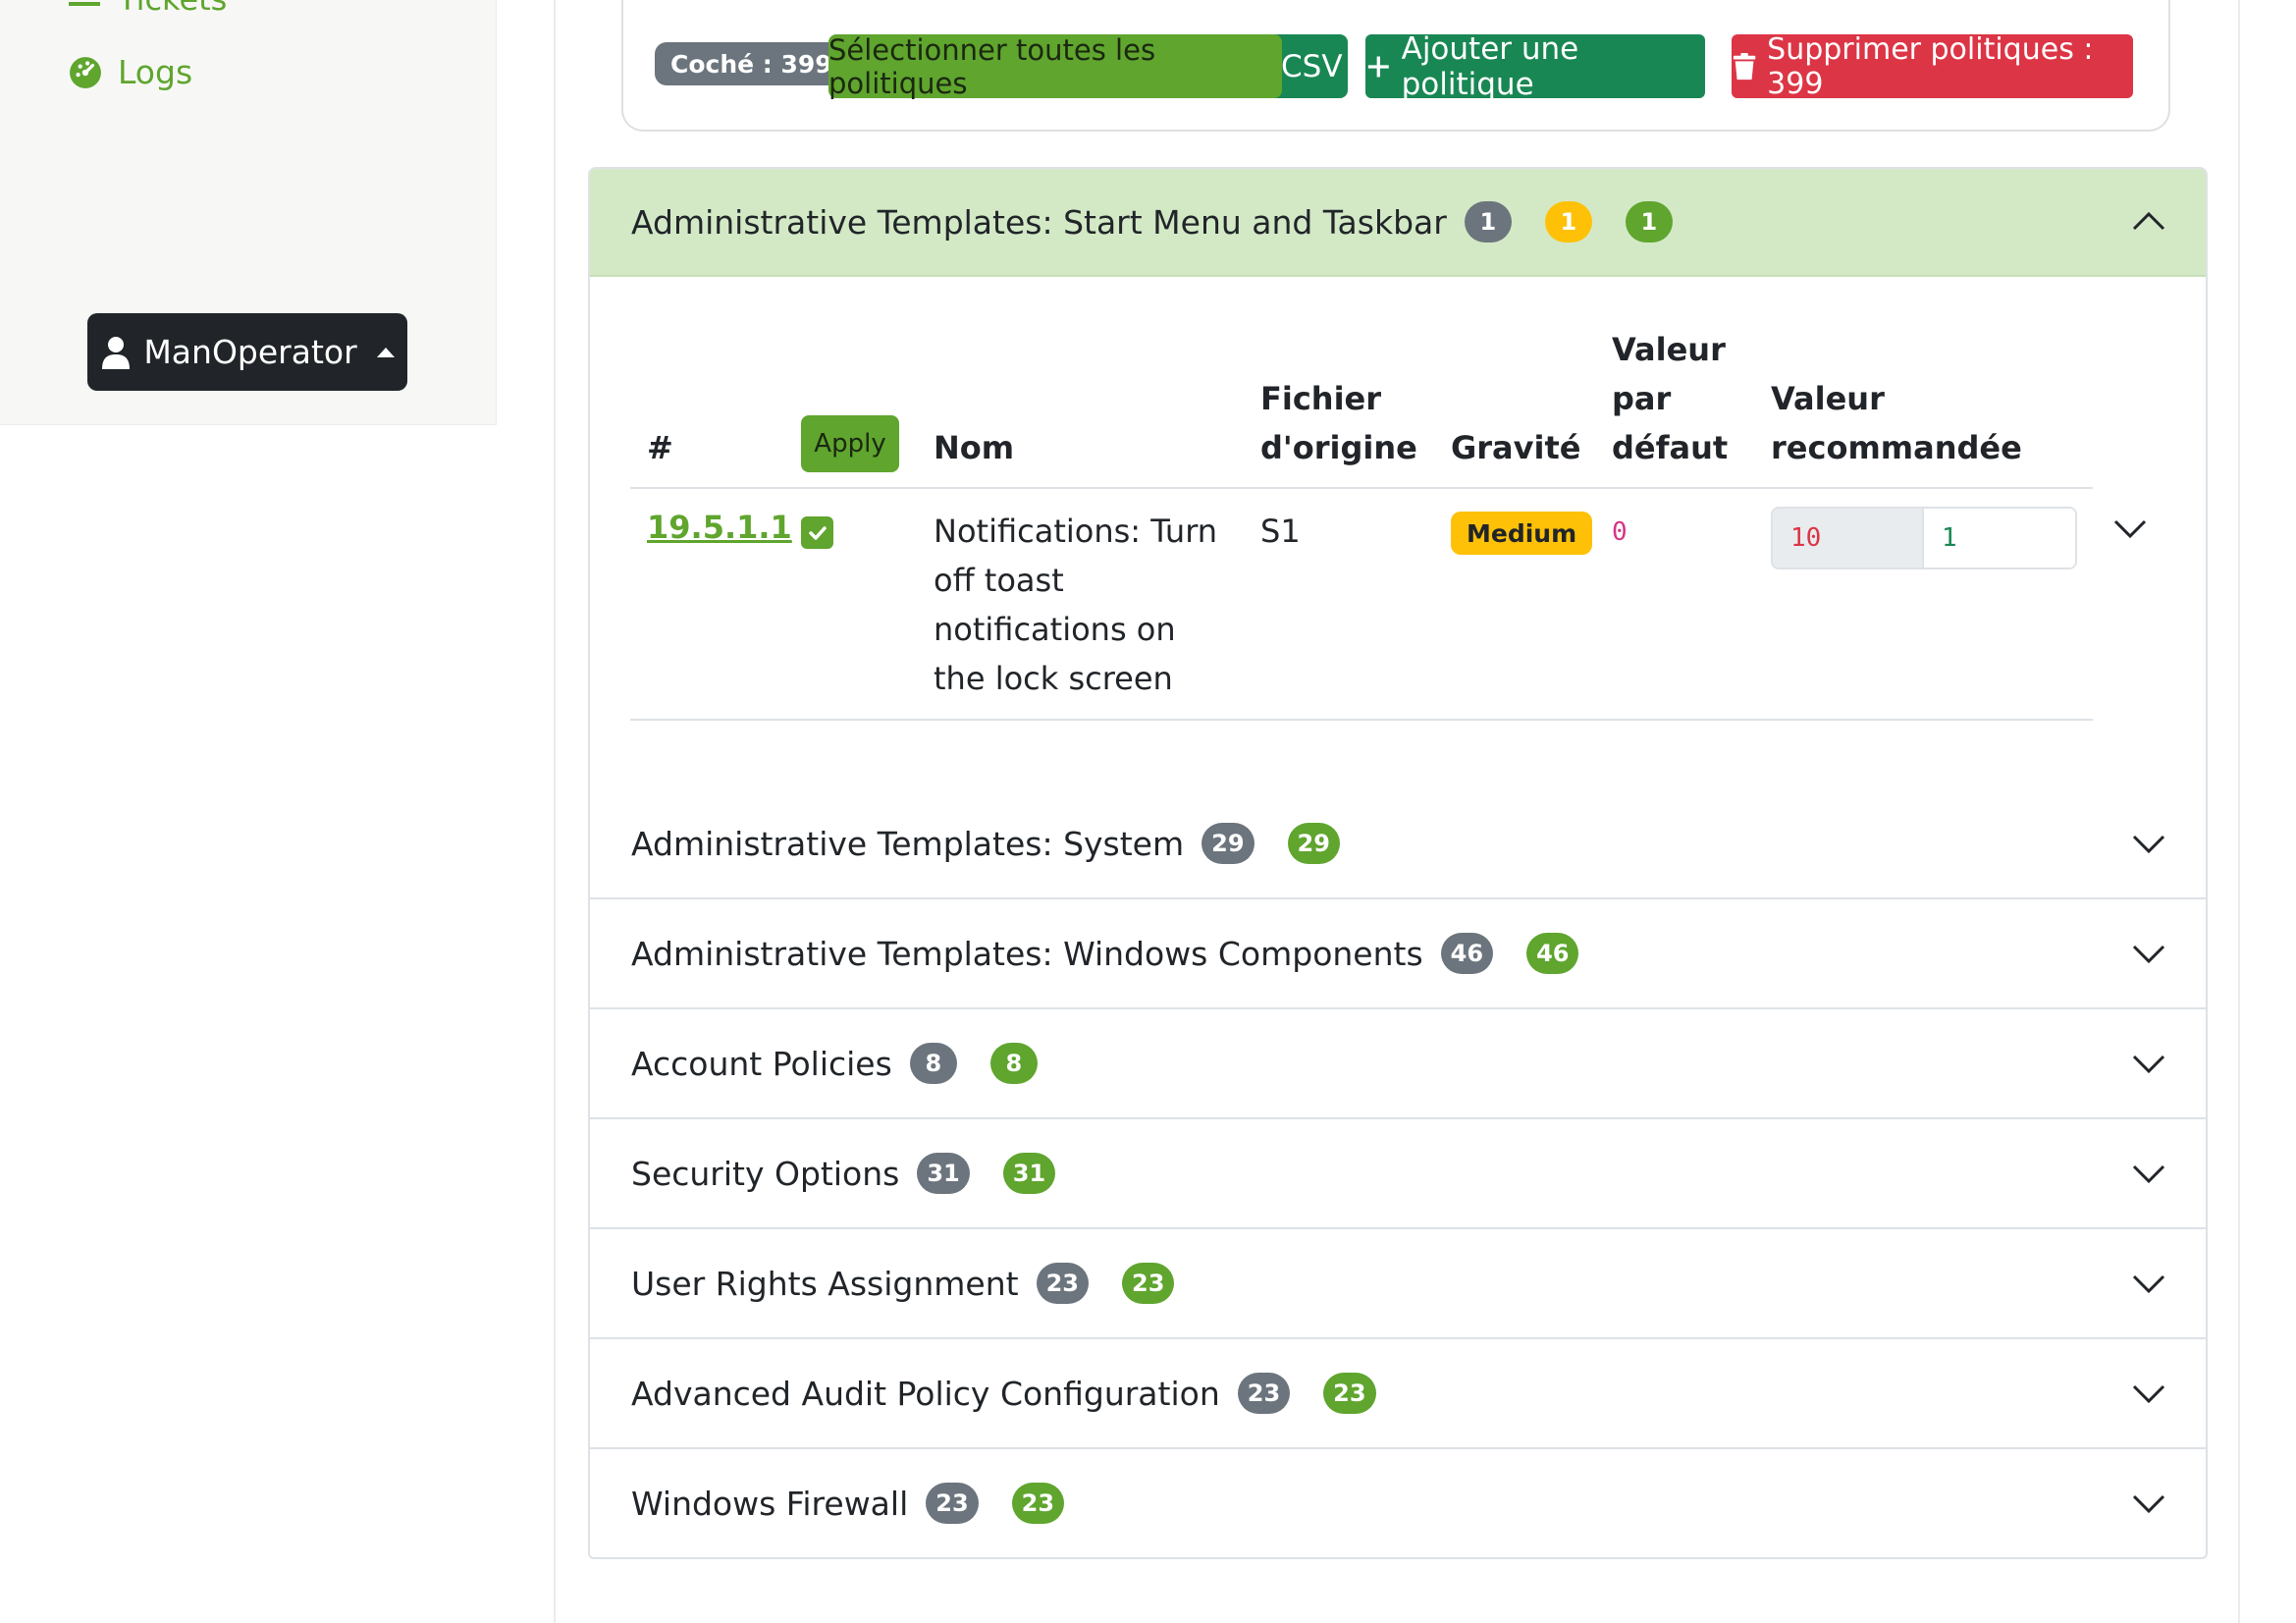  What do you see at coordinates (249, 213) in the screenshot?
I see `sidebar: Tickets Logs ManOperator` at bounding box center [249, 213].